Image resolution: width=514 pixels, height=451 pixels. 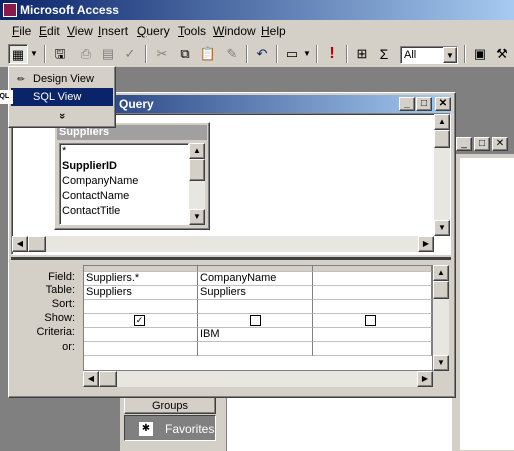 What do you see at coordinates (55, 332) in the screenshot?
I see `row-label-criteria: Criteria:` at bounding box center [55, 332].